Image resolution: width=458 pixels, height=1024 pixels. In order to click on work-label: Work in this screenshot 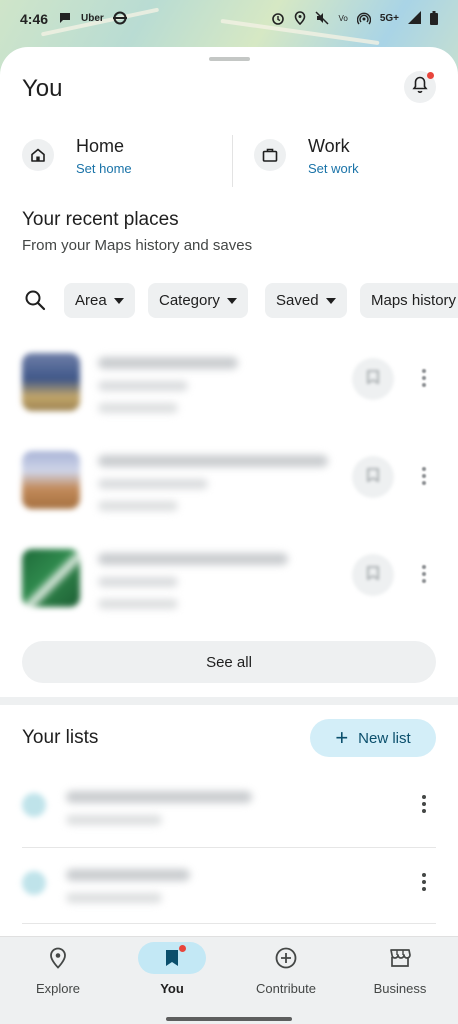, I will do `click(329, 146)`.